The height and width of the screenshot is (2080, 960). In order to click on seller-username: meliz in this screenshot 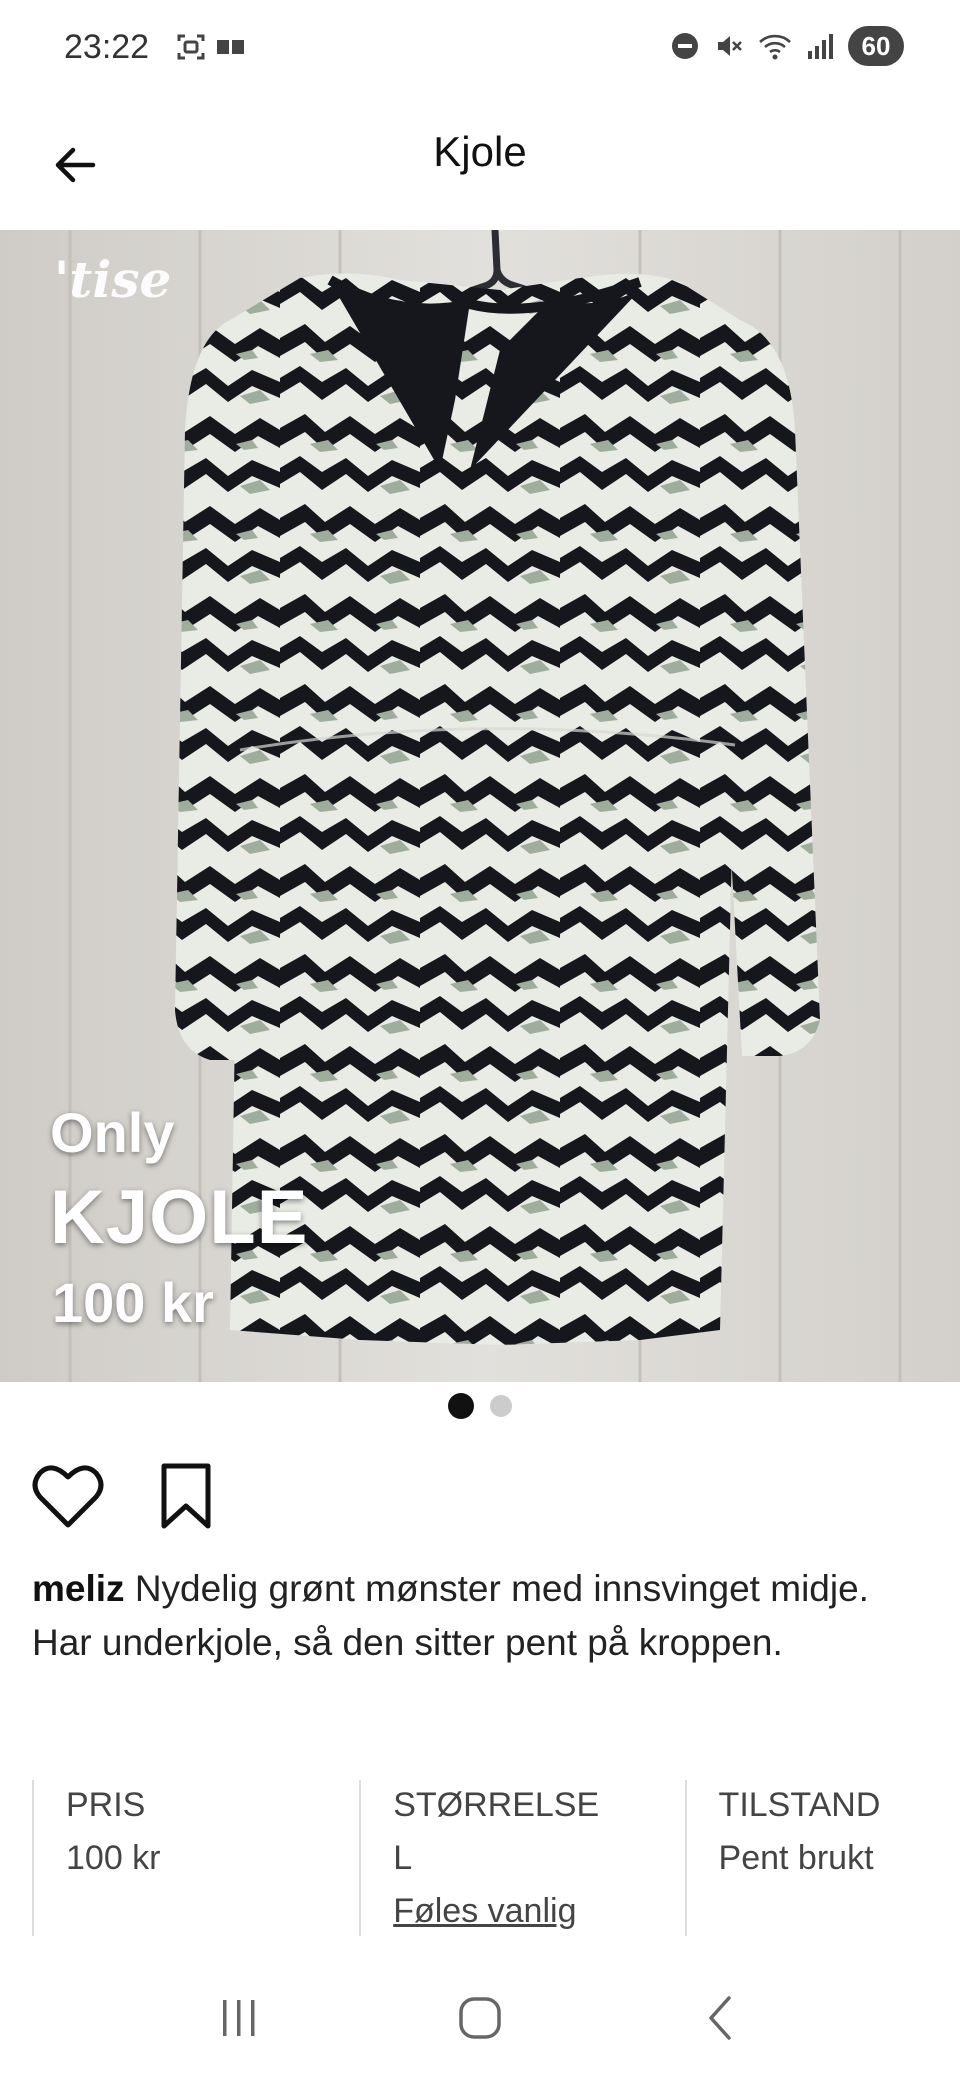, I will do `click(78, 1588)`.